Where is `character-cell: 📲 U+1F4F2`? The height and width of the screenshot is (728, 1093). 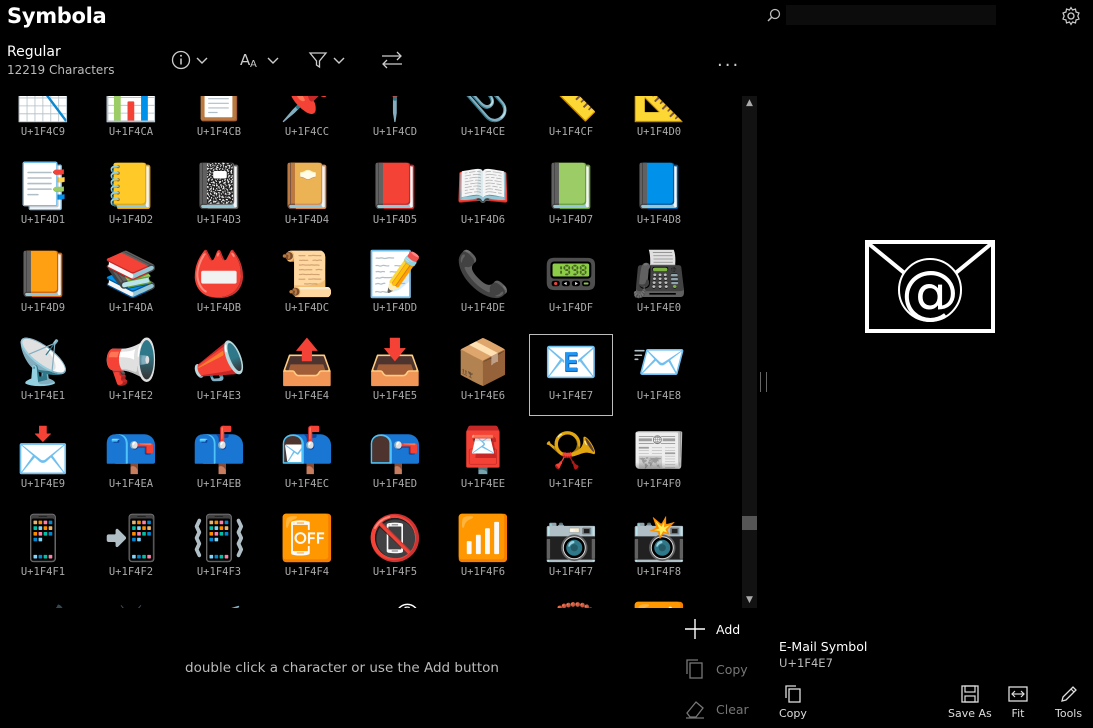
character-cell: 📲 U+1F4F2 is located at coordinates (131, 551).